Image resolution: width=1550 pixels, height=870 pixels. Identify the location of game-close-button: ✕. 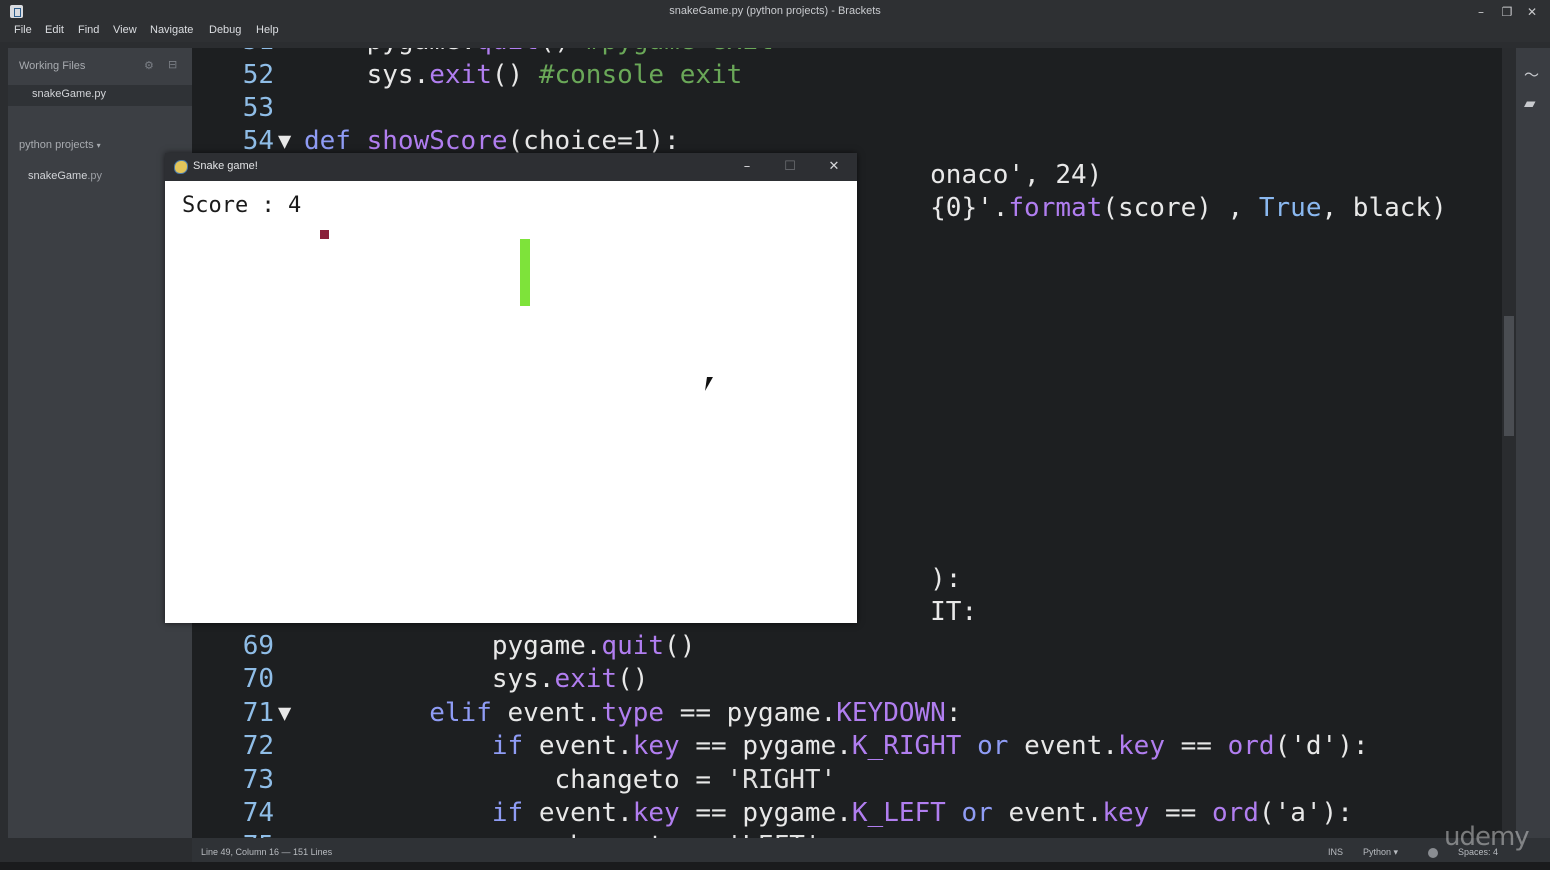
(834, 167).